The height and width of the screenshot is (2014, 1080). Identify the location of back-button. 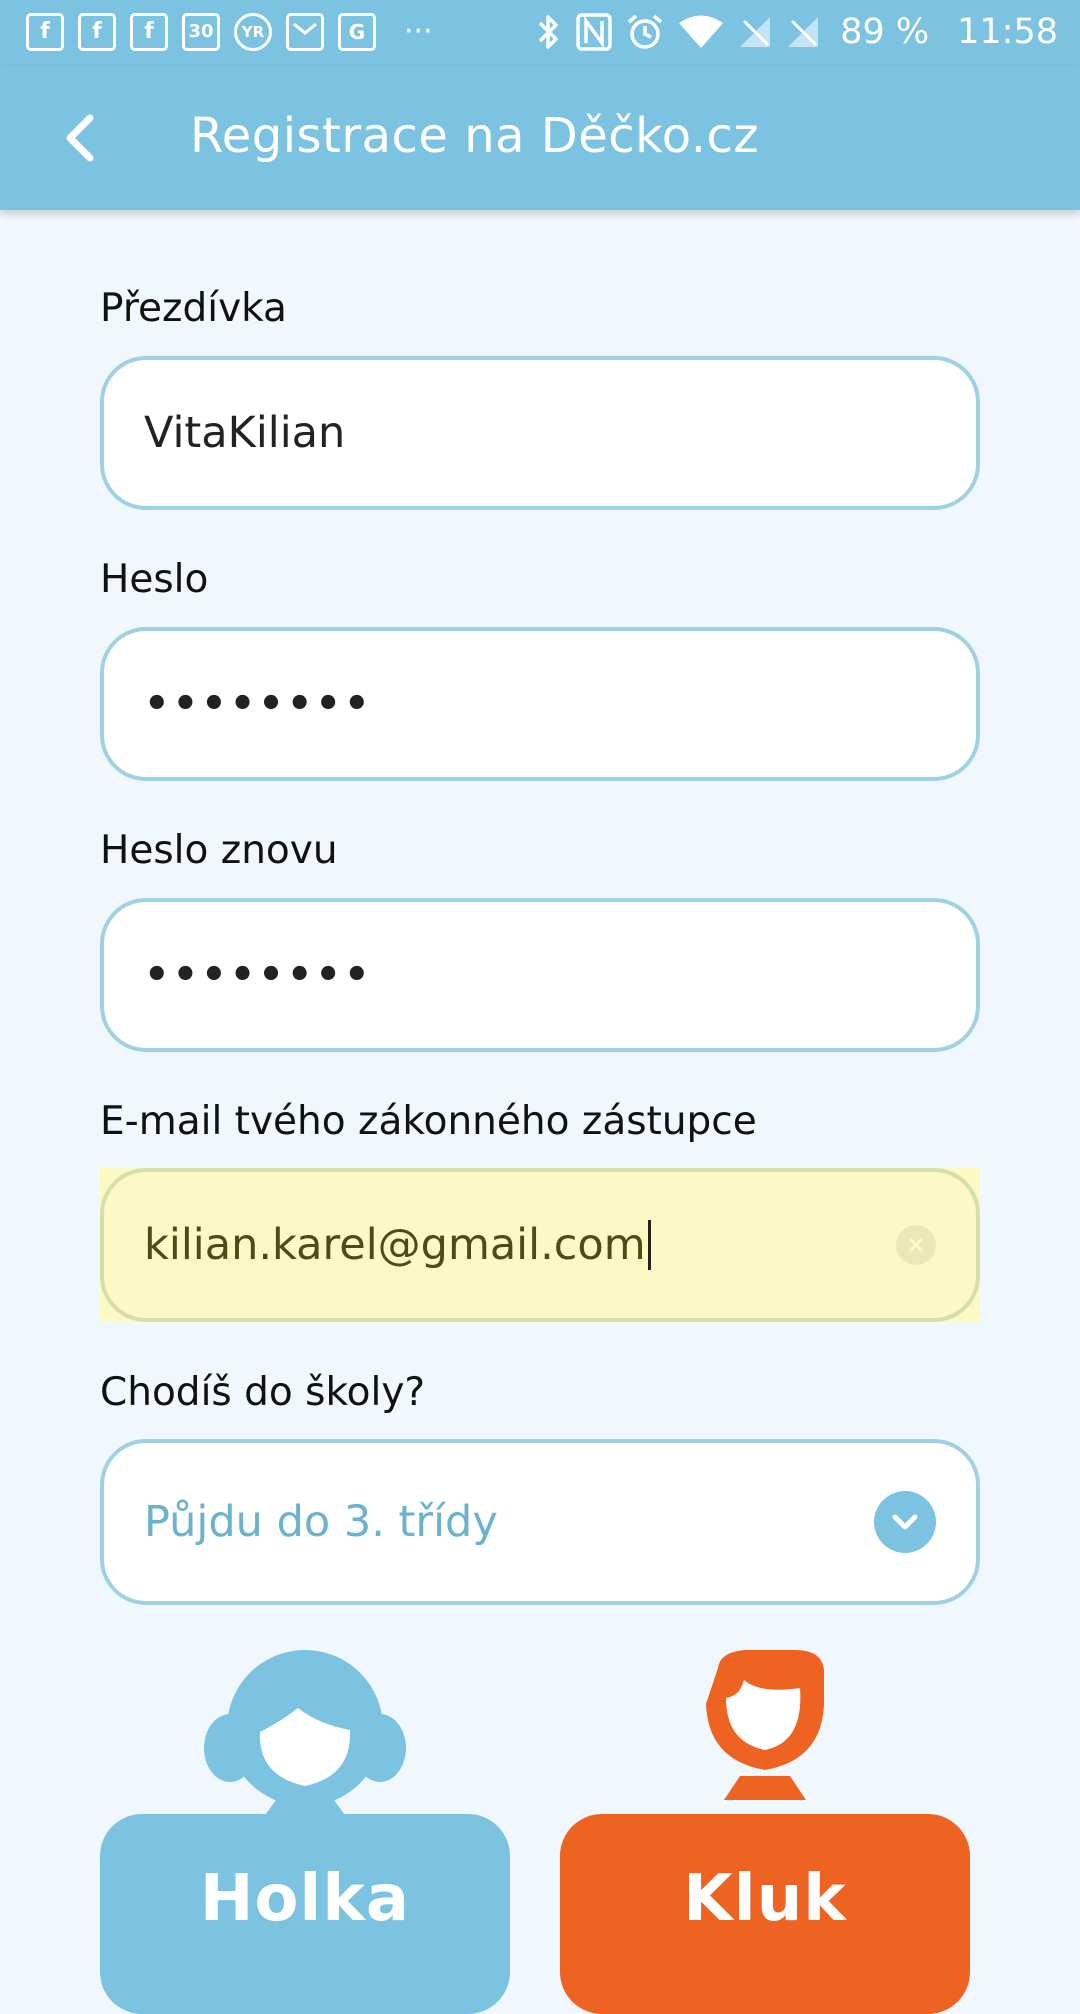
(80, 138).